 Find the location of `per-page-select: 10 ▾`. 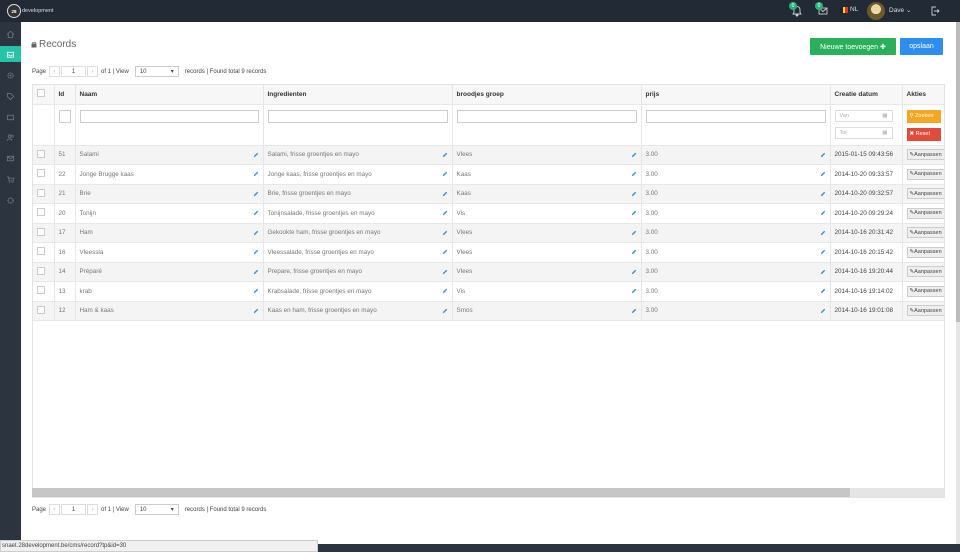

per-page-select: 10 ▾ is located at coordinates (156, 509).